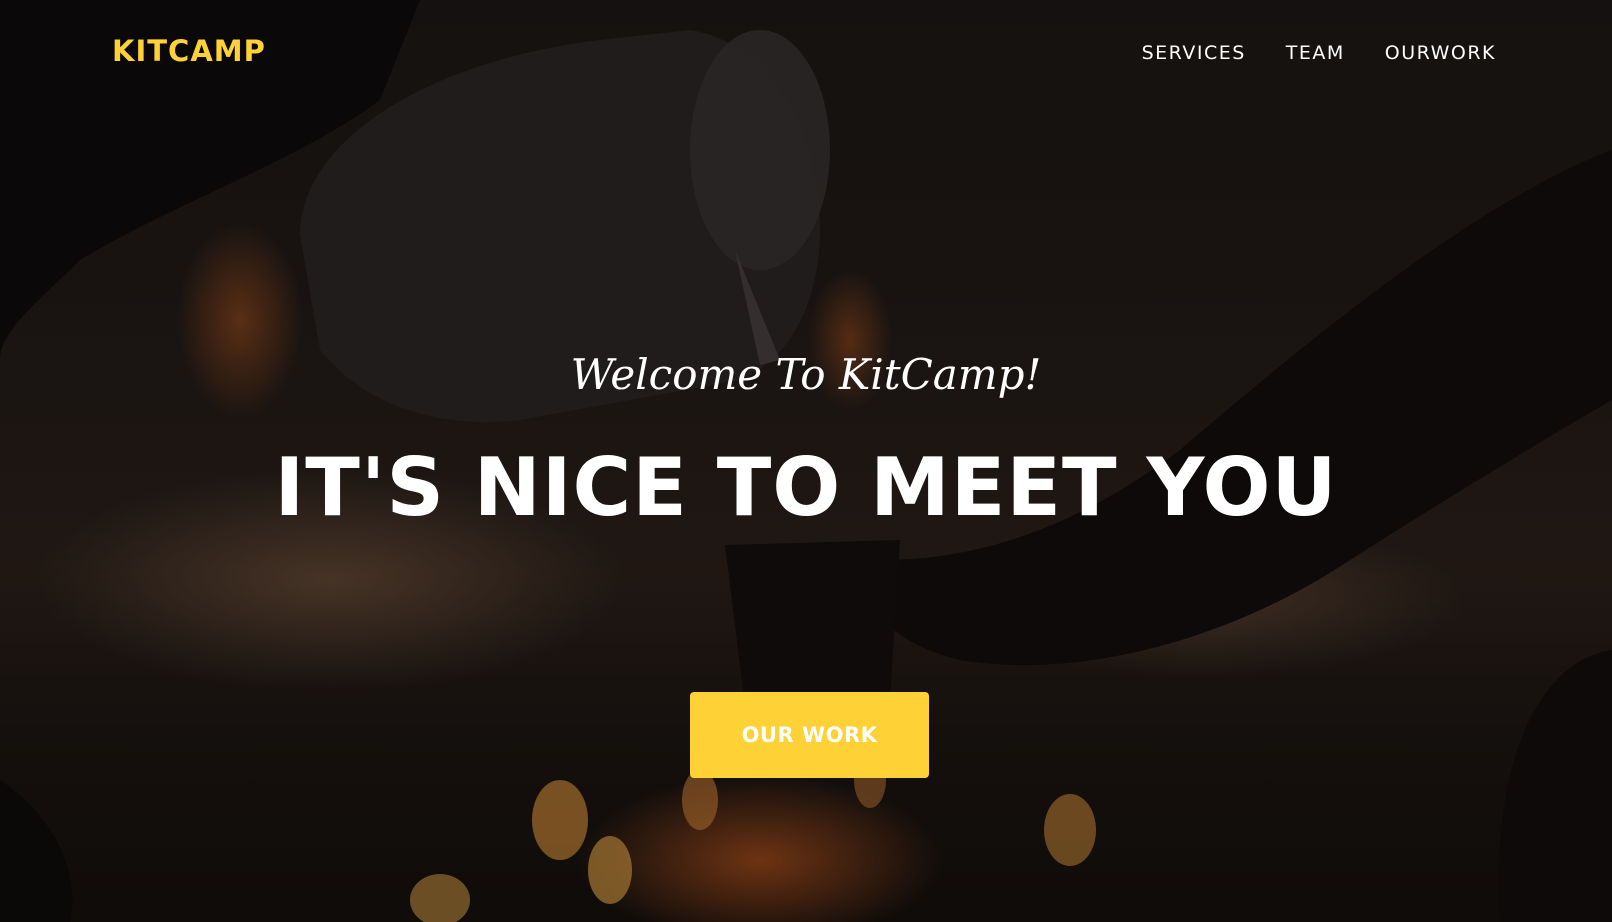 This screenshot has height=922, width=1612. Describe the element at coordinates (1440, 53) in the screenshot. I see `nav-link-ourwork: OURWORK` at that location.